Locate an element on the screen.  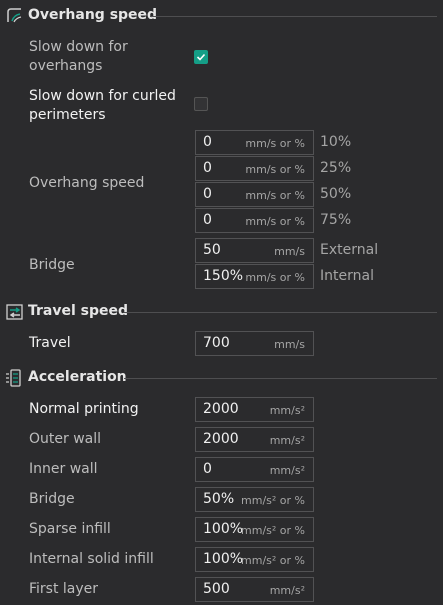
bridge-internal-field: 150% mm/s or % is located at coordinates (254, 276).